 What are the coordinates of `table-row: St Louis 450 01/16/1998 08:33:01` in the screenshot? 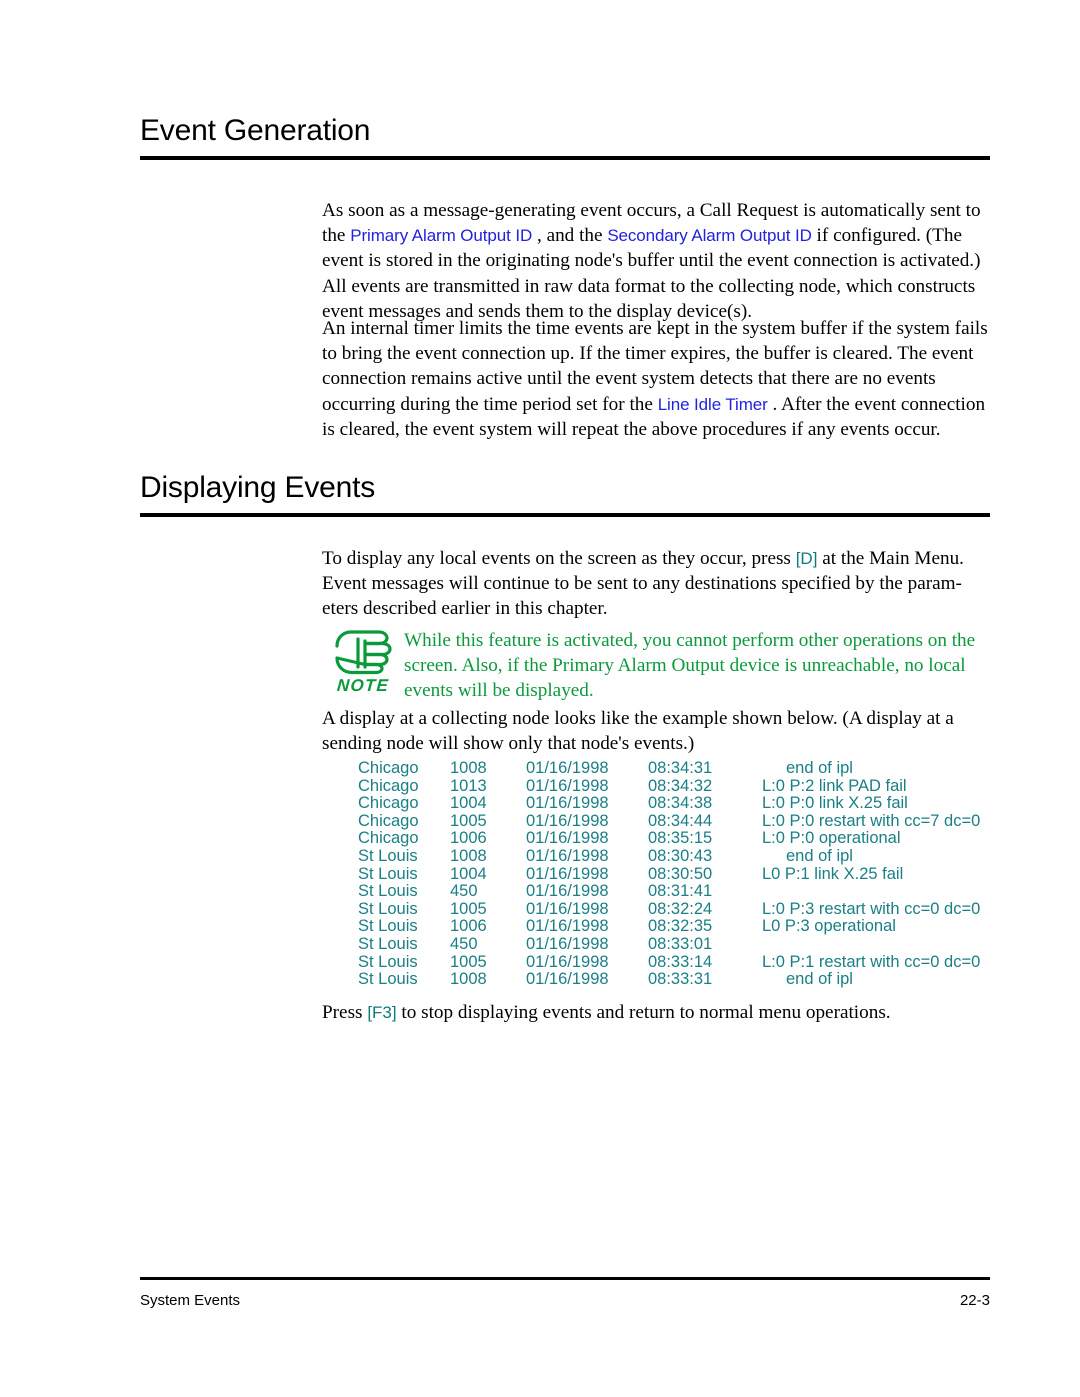 It's located at (678, 944).